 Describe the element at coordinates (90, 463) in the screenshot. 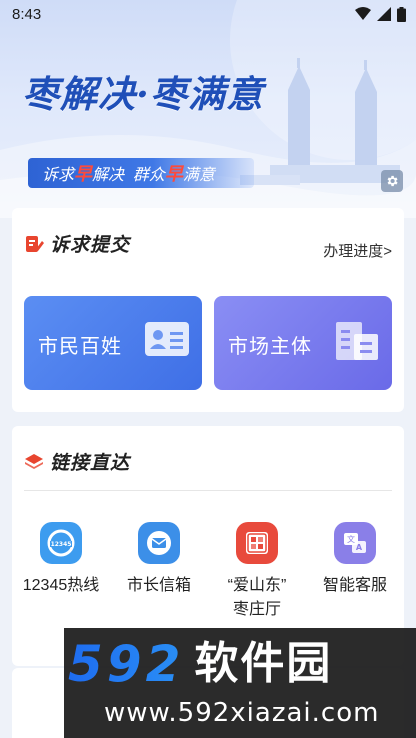

I see `links-section-title: 链接直达` at that location.